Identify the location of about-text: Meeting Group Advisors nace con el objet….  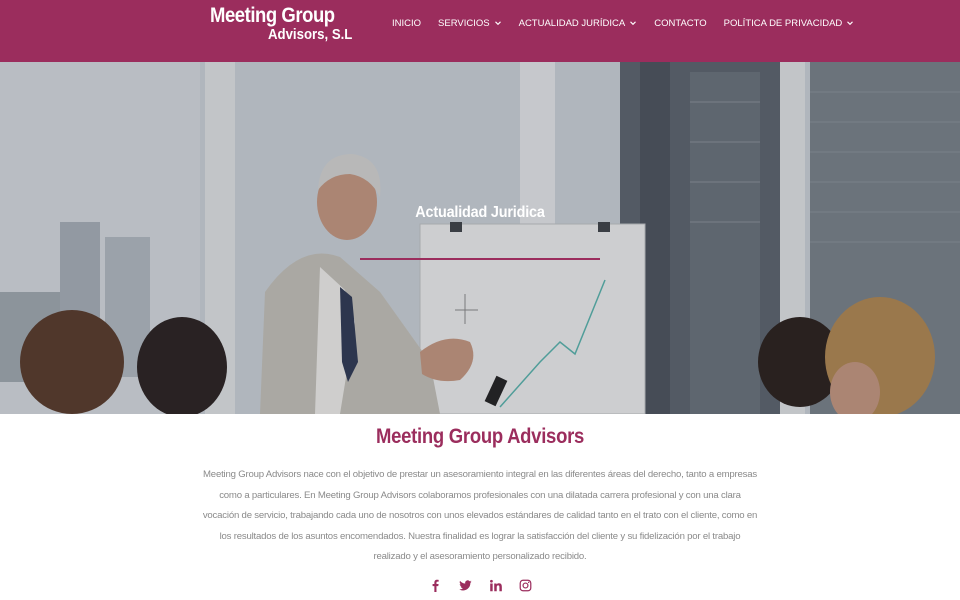
(480, 515).